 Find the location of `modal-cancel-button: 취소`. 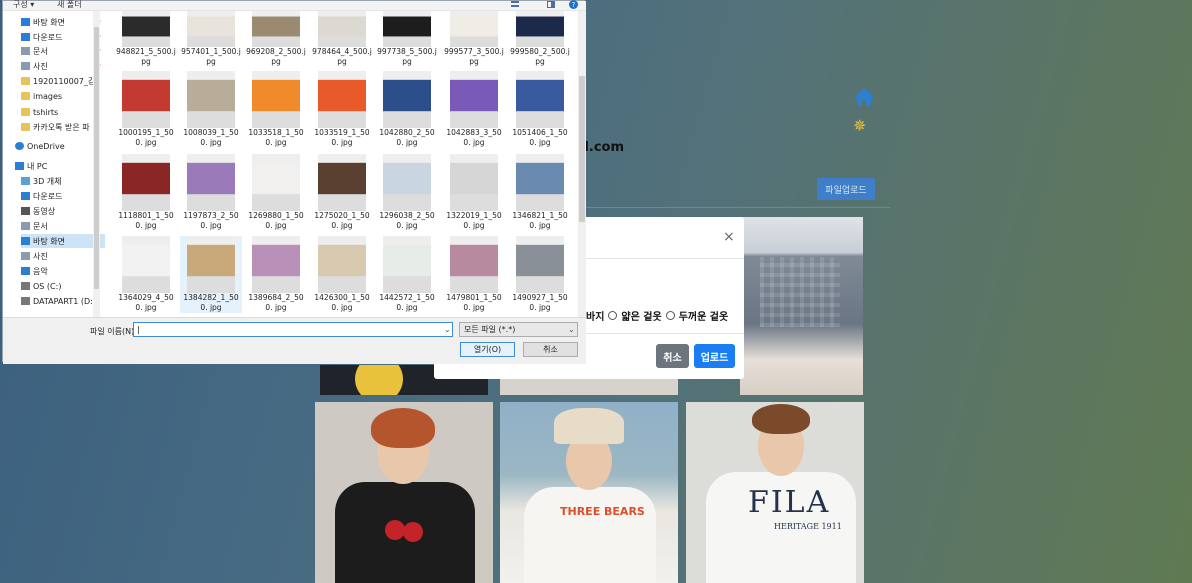

modal-cancel-button: 취소 is located at coordinates (672, 356).